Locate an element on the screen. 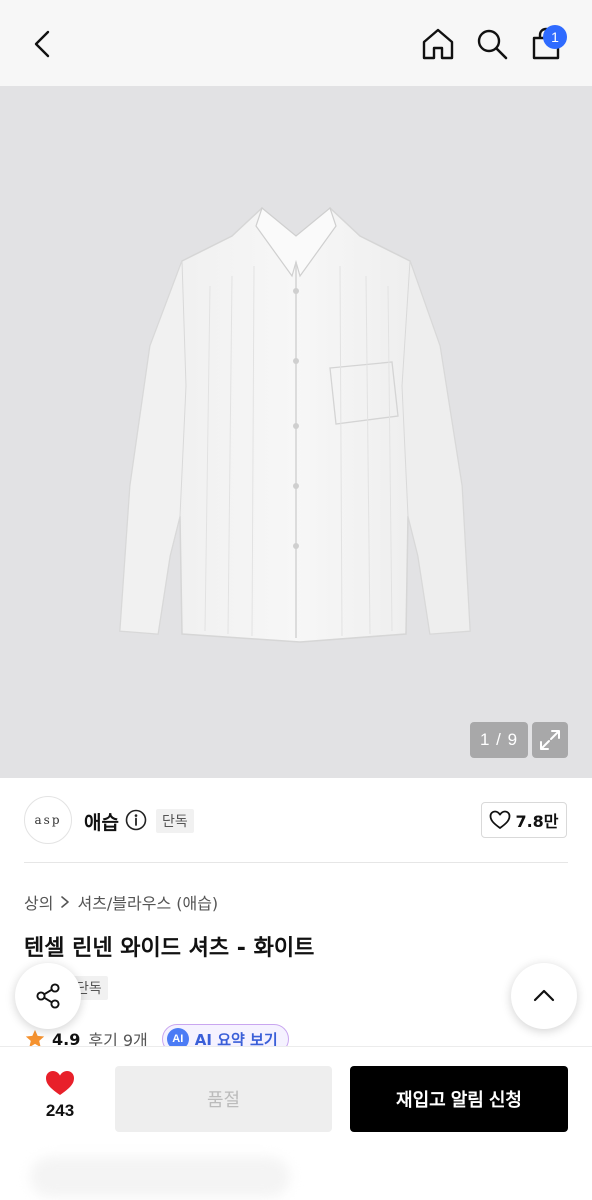 This screenshot has height=1200, width=592. chevron-right-icon is located at coordinates (65, 902).